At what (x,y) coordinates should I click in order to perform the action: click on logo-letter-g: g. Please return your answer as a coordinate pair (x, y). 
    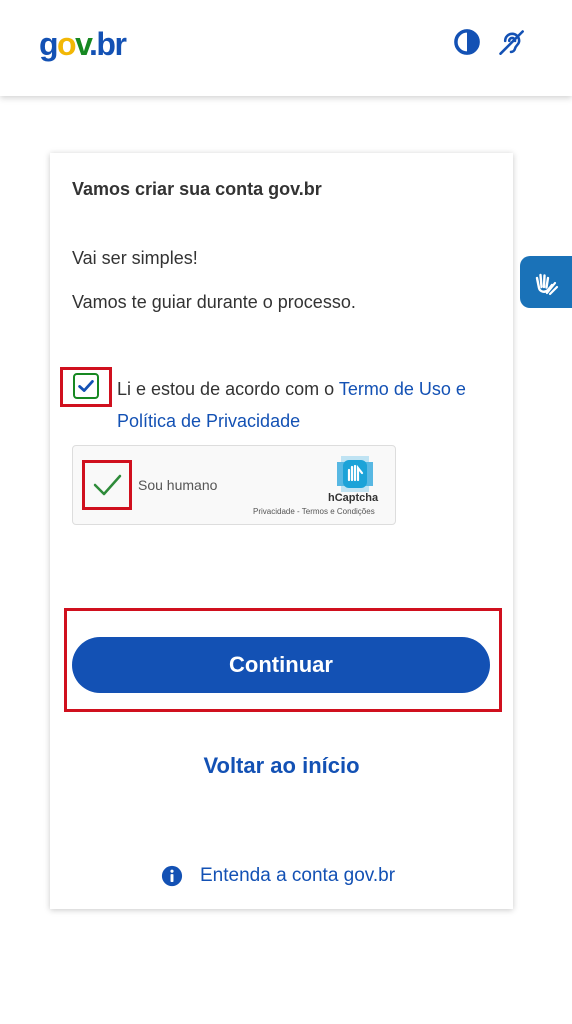
    Looking at the image, I should click on (49, 44).